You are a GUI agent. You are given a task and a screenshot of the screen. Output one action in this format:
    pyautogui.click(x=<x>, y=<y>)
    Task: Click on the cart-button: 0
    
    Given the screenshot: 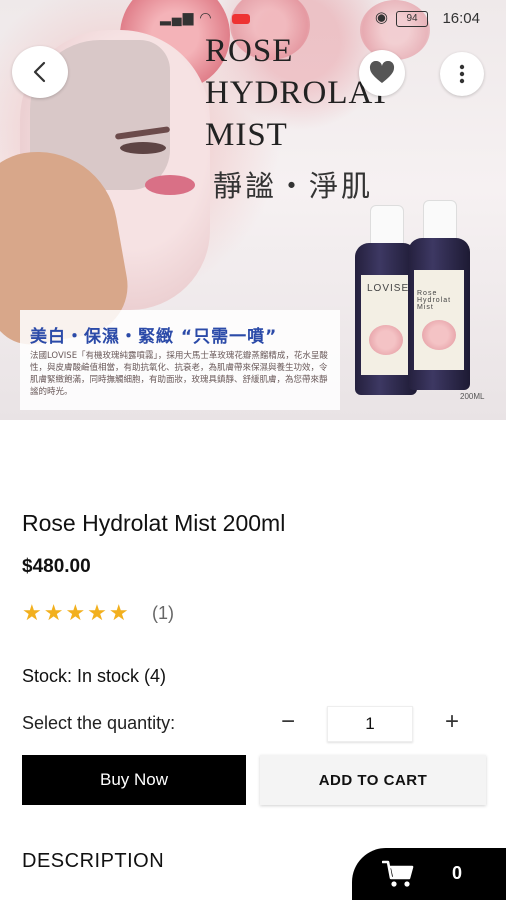 What is the action you would take?
    pyautogui.click(x=429, y=874)
    